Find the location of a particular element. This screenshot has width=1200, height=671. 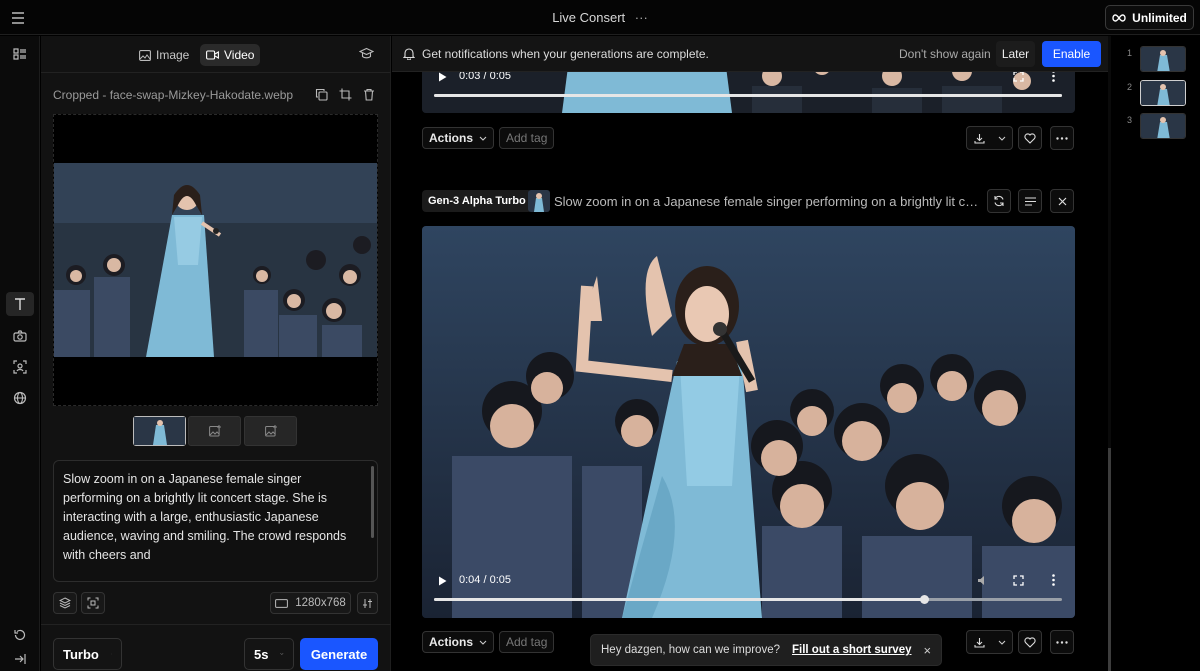

close-icon is located at coordinates (1062, 201).